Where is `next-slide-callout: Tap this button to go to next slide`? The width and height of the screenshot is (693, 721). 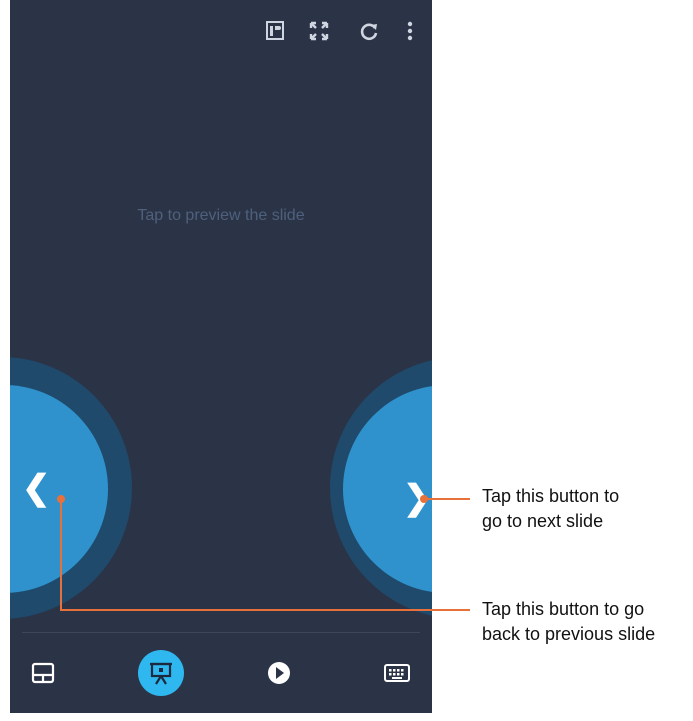
next-slide-callout: Tap this button to go to next slide is located at coordinates (550, 509).